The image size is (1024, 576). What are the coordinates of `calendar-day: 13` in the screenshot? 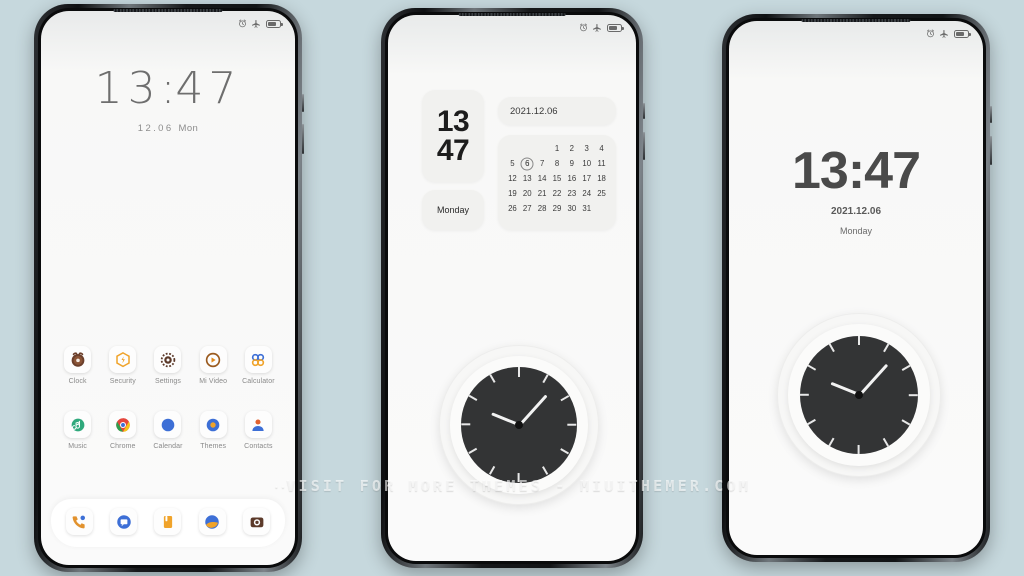 It's located at (527, 179).